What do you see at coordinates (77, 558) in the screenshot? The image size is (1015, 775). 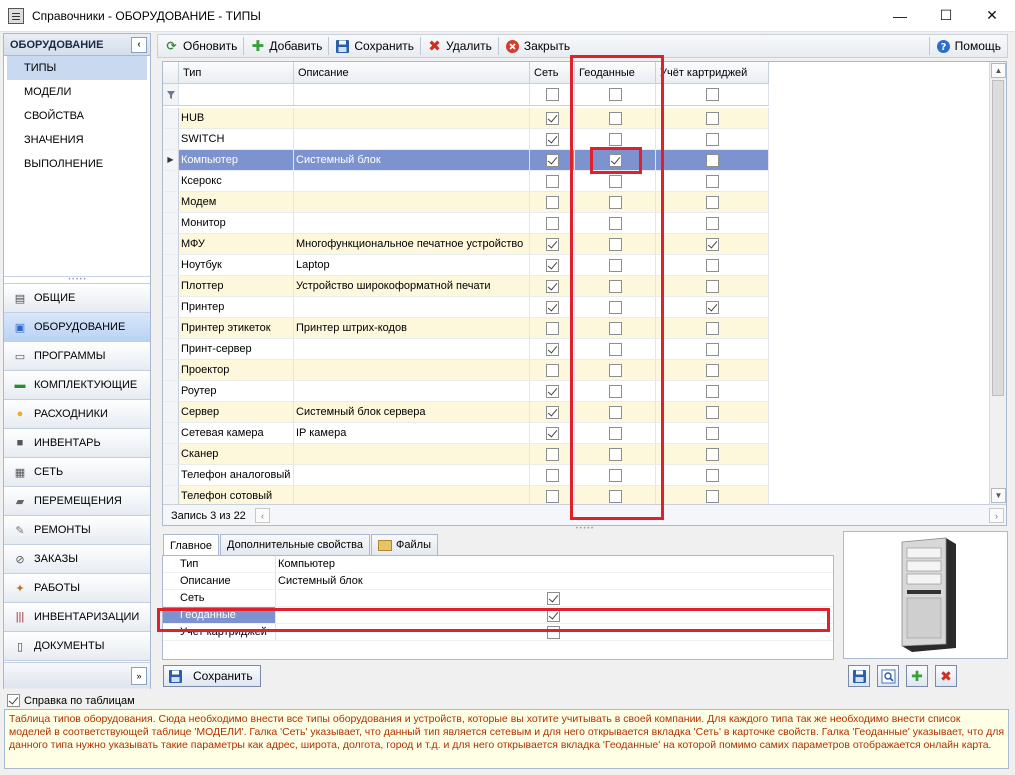 I see `nav-group-9: ⊘ ЗАКАЗЫ` at bounding box center [77, 558].